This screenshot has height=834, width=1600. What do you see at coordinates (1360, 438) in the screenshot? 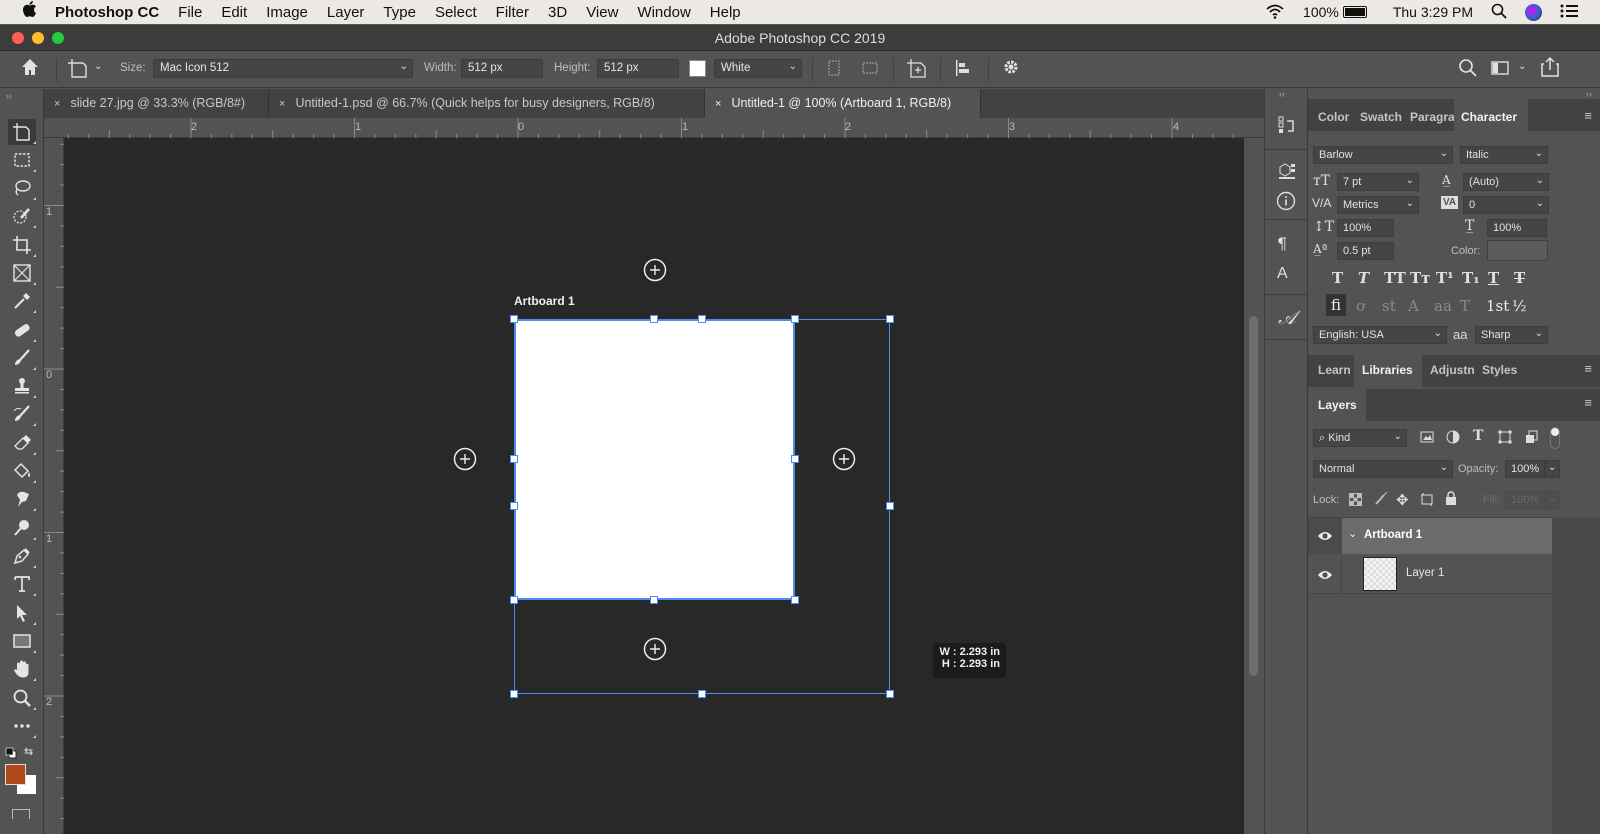
I see `layer-filter-select: ⌕ Kind ⌄` at bounding box center [1360, 438].